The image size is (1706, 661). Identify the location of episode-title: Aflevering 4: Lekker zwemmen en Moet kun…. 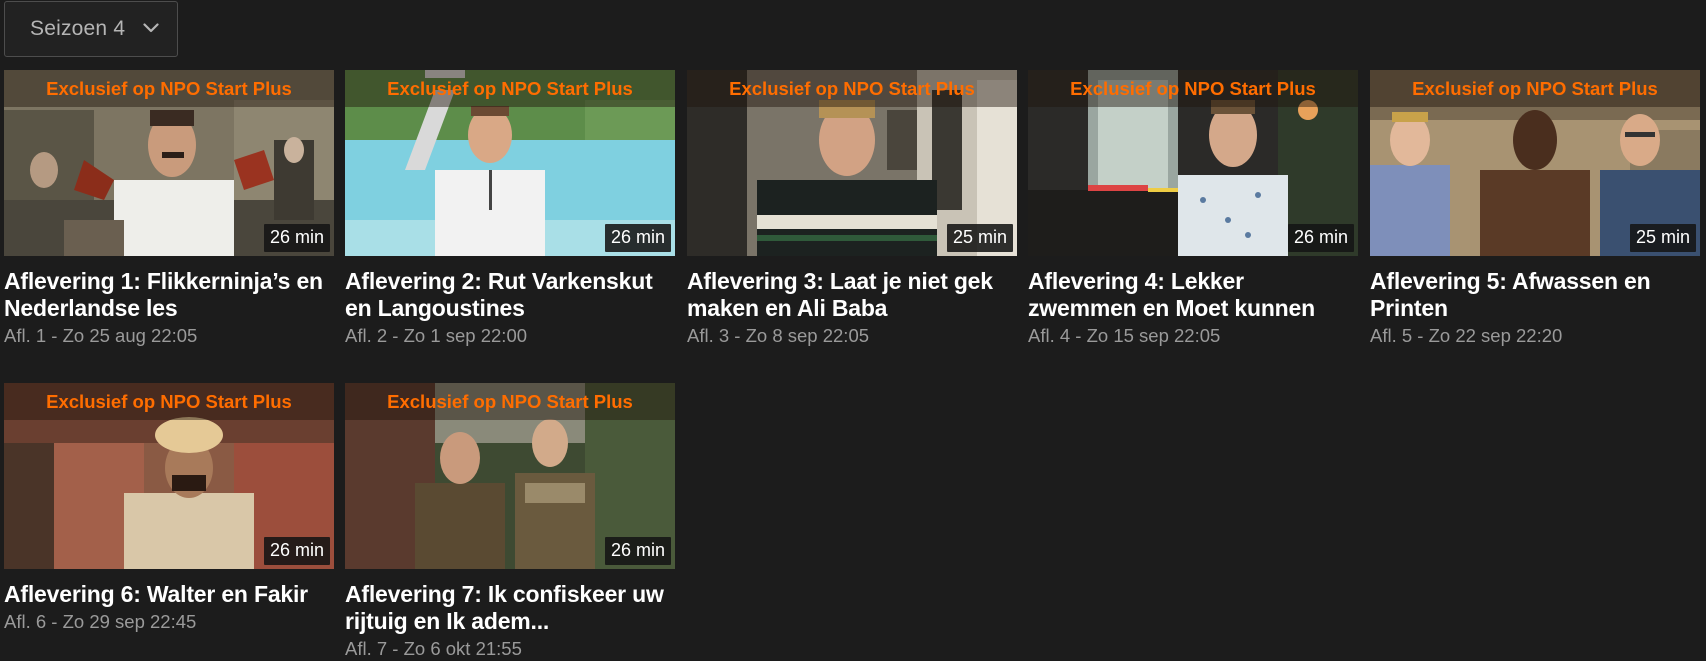
(1193, 295).